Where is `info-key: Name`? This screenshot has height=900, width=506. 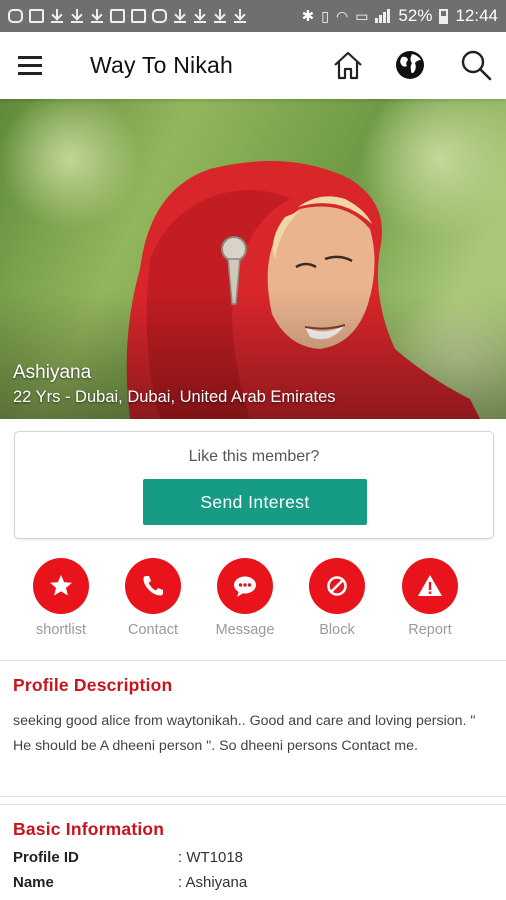
info-key: Name is located at coordinates (33, 882).